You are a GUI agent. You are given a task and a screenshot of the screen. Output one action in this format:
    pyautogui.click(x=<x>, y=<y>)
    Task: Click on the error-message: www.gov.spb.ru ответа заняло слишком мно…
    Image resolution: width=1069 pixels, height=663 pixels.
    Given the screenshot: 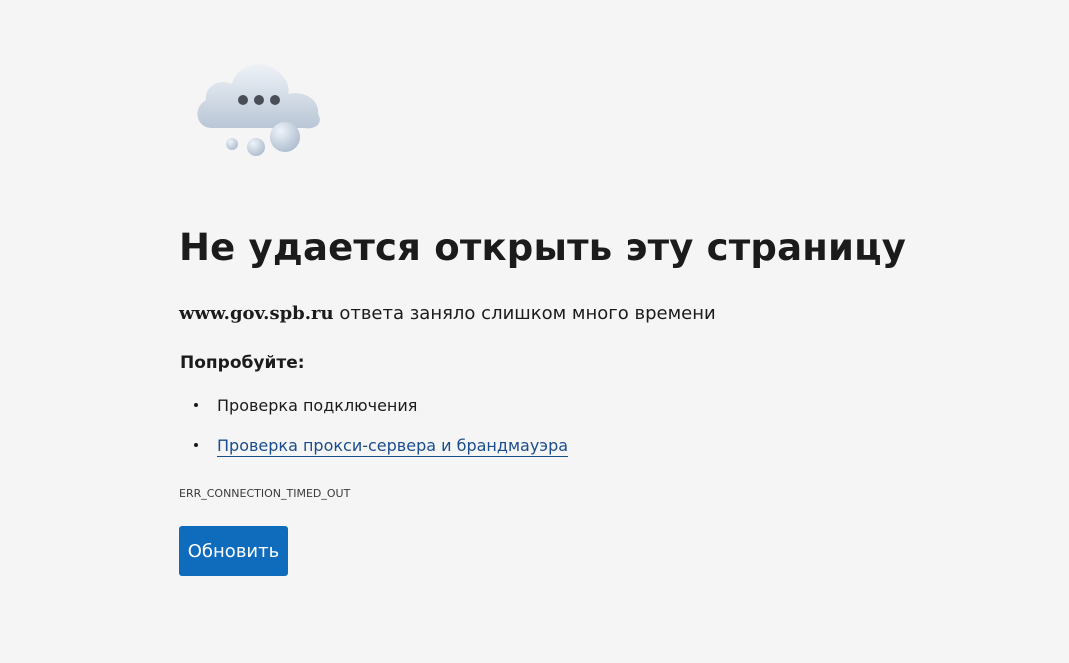 What is the action you would take?
    pyautogui.click(x=447, y=313)
    